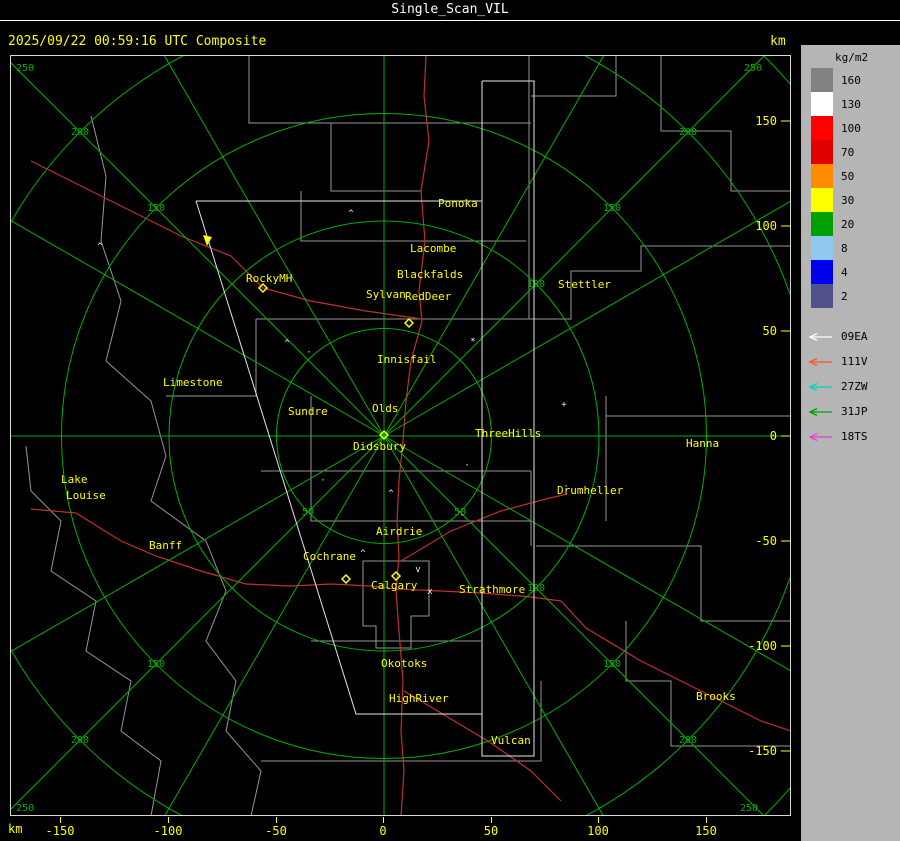  Describe the element at coordinates (74, 479) in the screenshot. I see `city-label: Lake` at that location.